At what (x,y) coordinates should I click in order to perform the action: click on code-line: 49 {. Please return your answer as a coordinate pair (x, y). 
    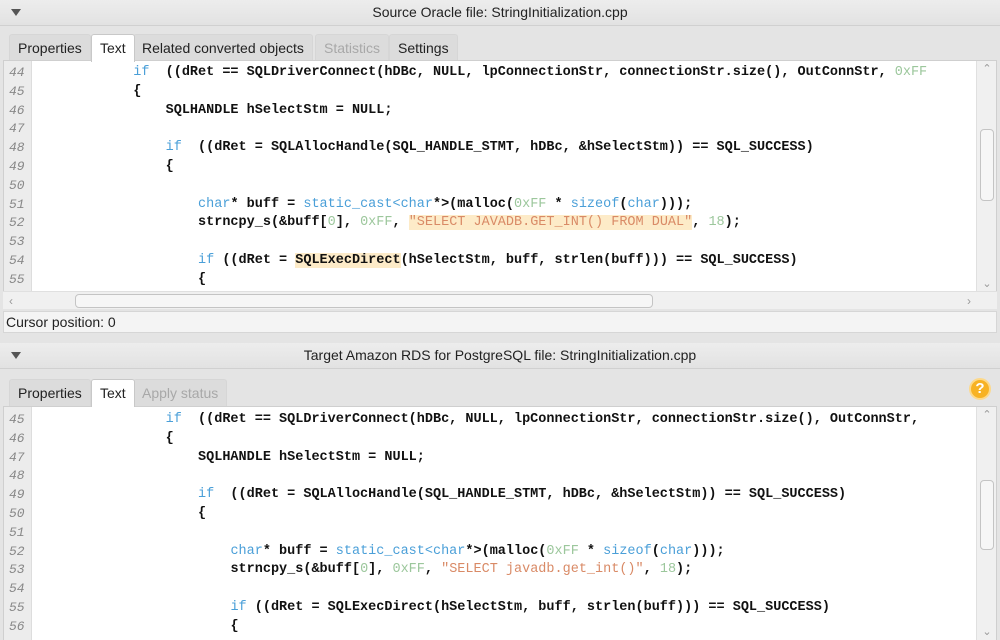
    Looking at the image, I should click on (500, 166).